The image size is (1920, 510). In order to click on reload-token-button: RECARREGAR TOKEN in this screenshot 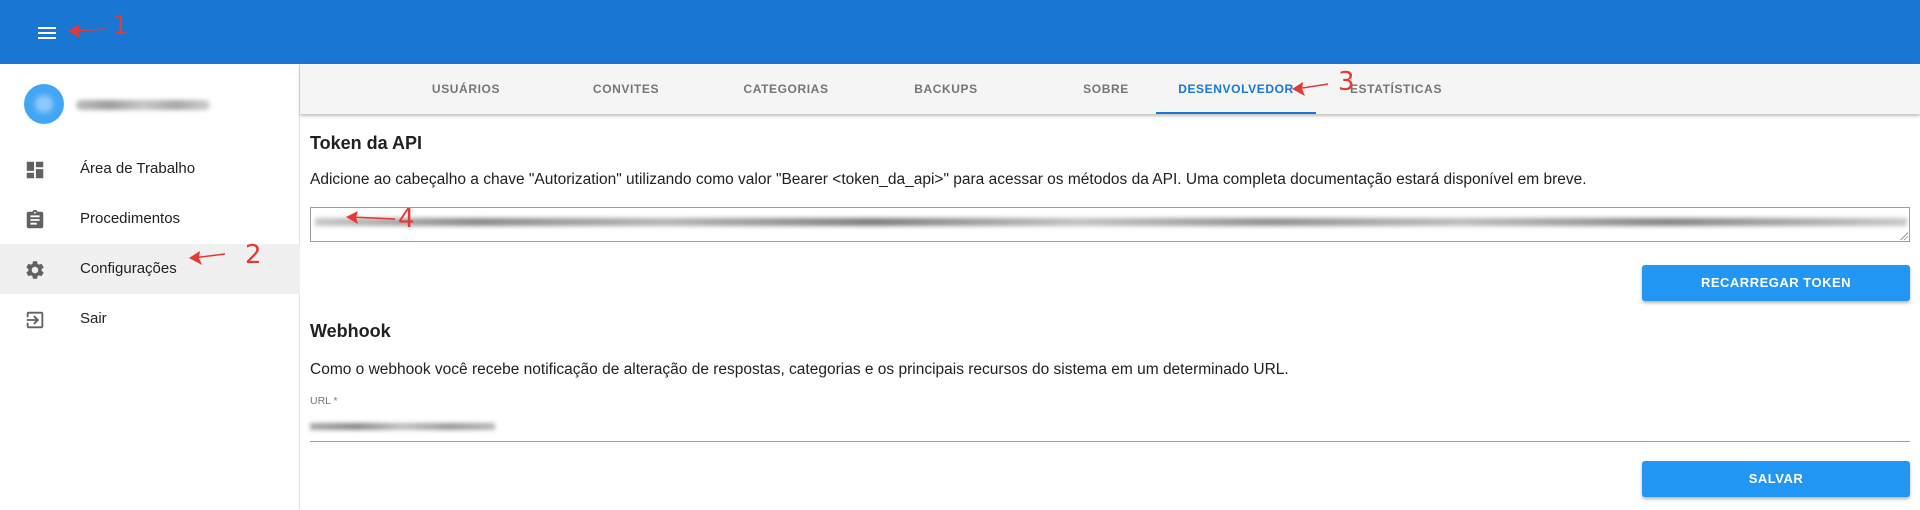, I will do `click(1776, 283)`.